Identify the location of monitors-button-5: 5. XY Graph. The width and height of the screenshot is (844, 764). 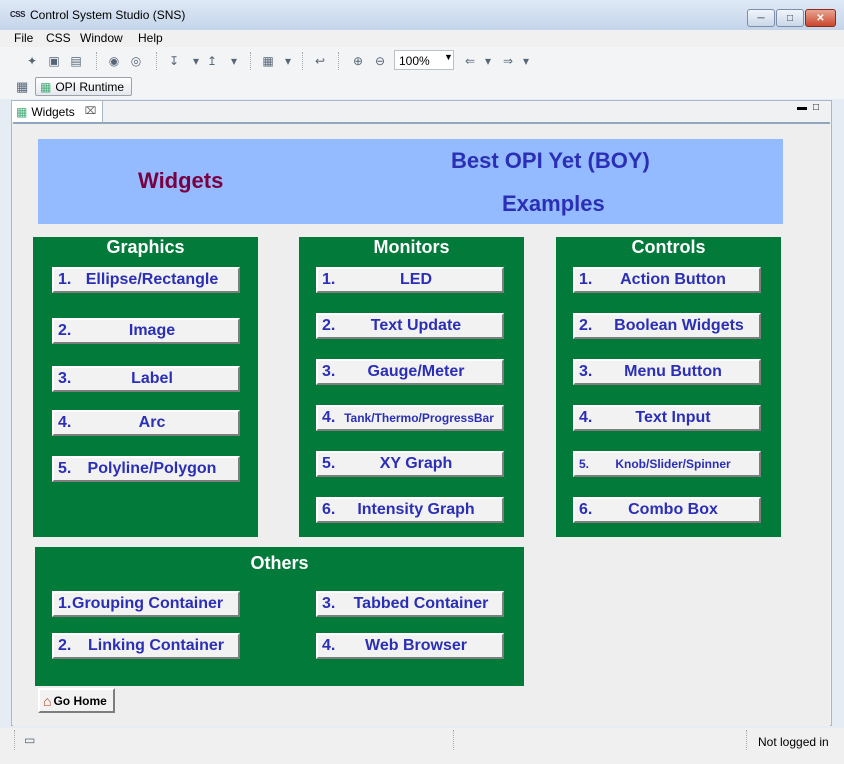
(410, 464).